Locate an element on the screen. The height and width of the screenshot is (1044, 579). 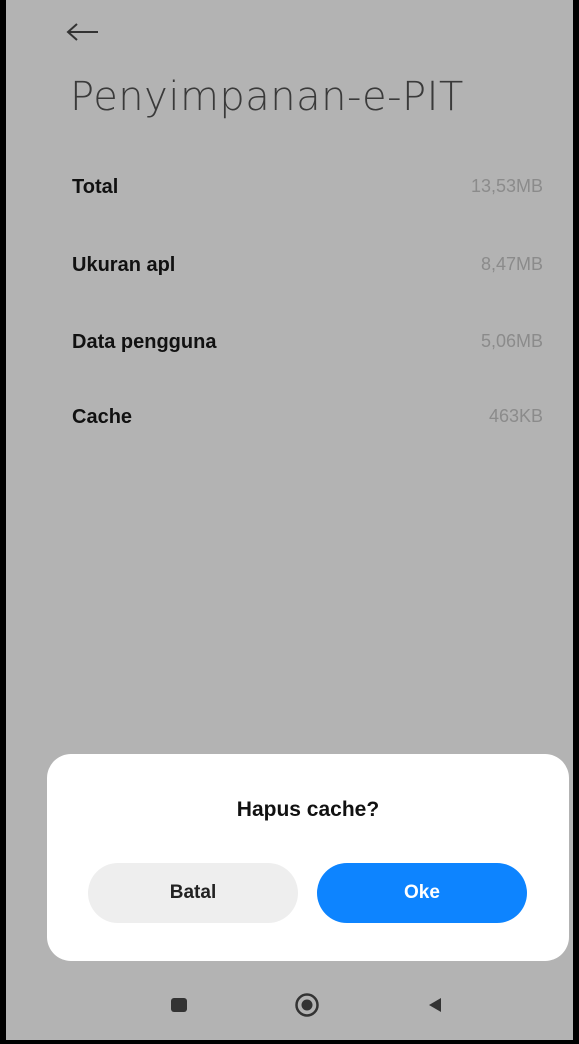
arrow-left-icon is located at coordinates (86, 32).